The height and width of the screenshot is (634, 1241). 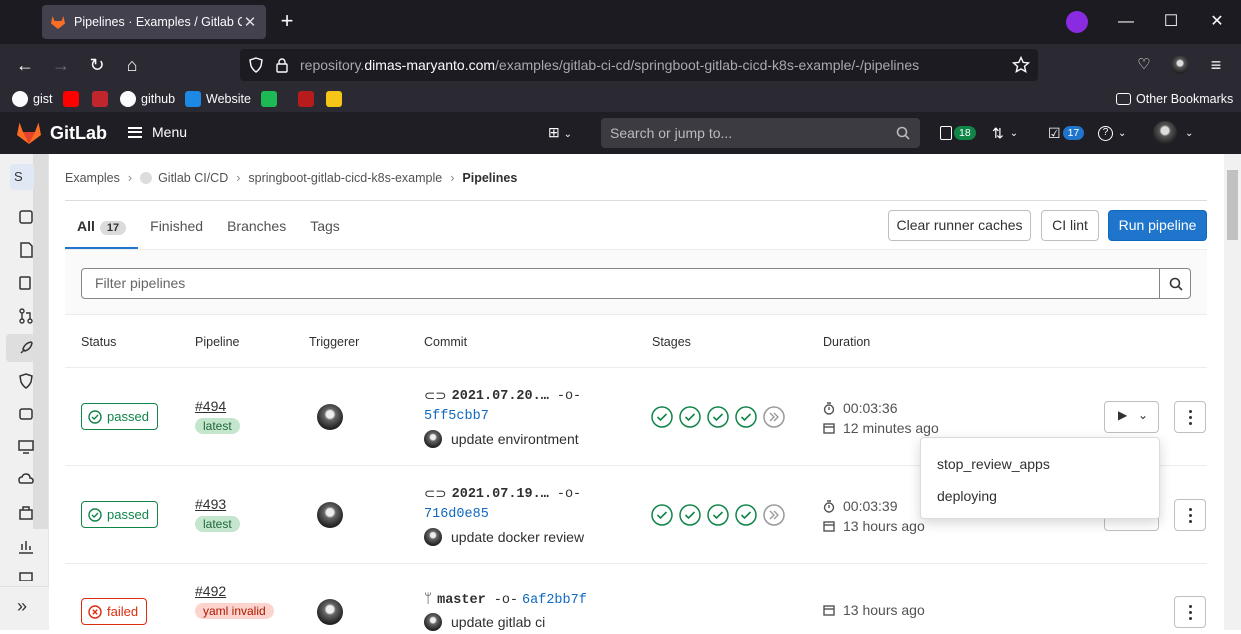 I want to click on bookmark-youtube, so click(x=73, y=99).